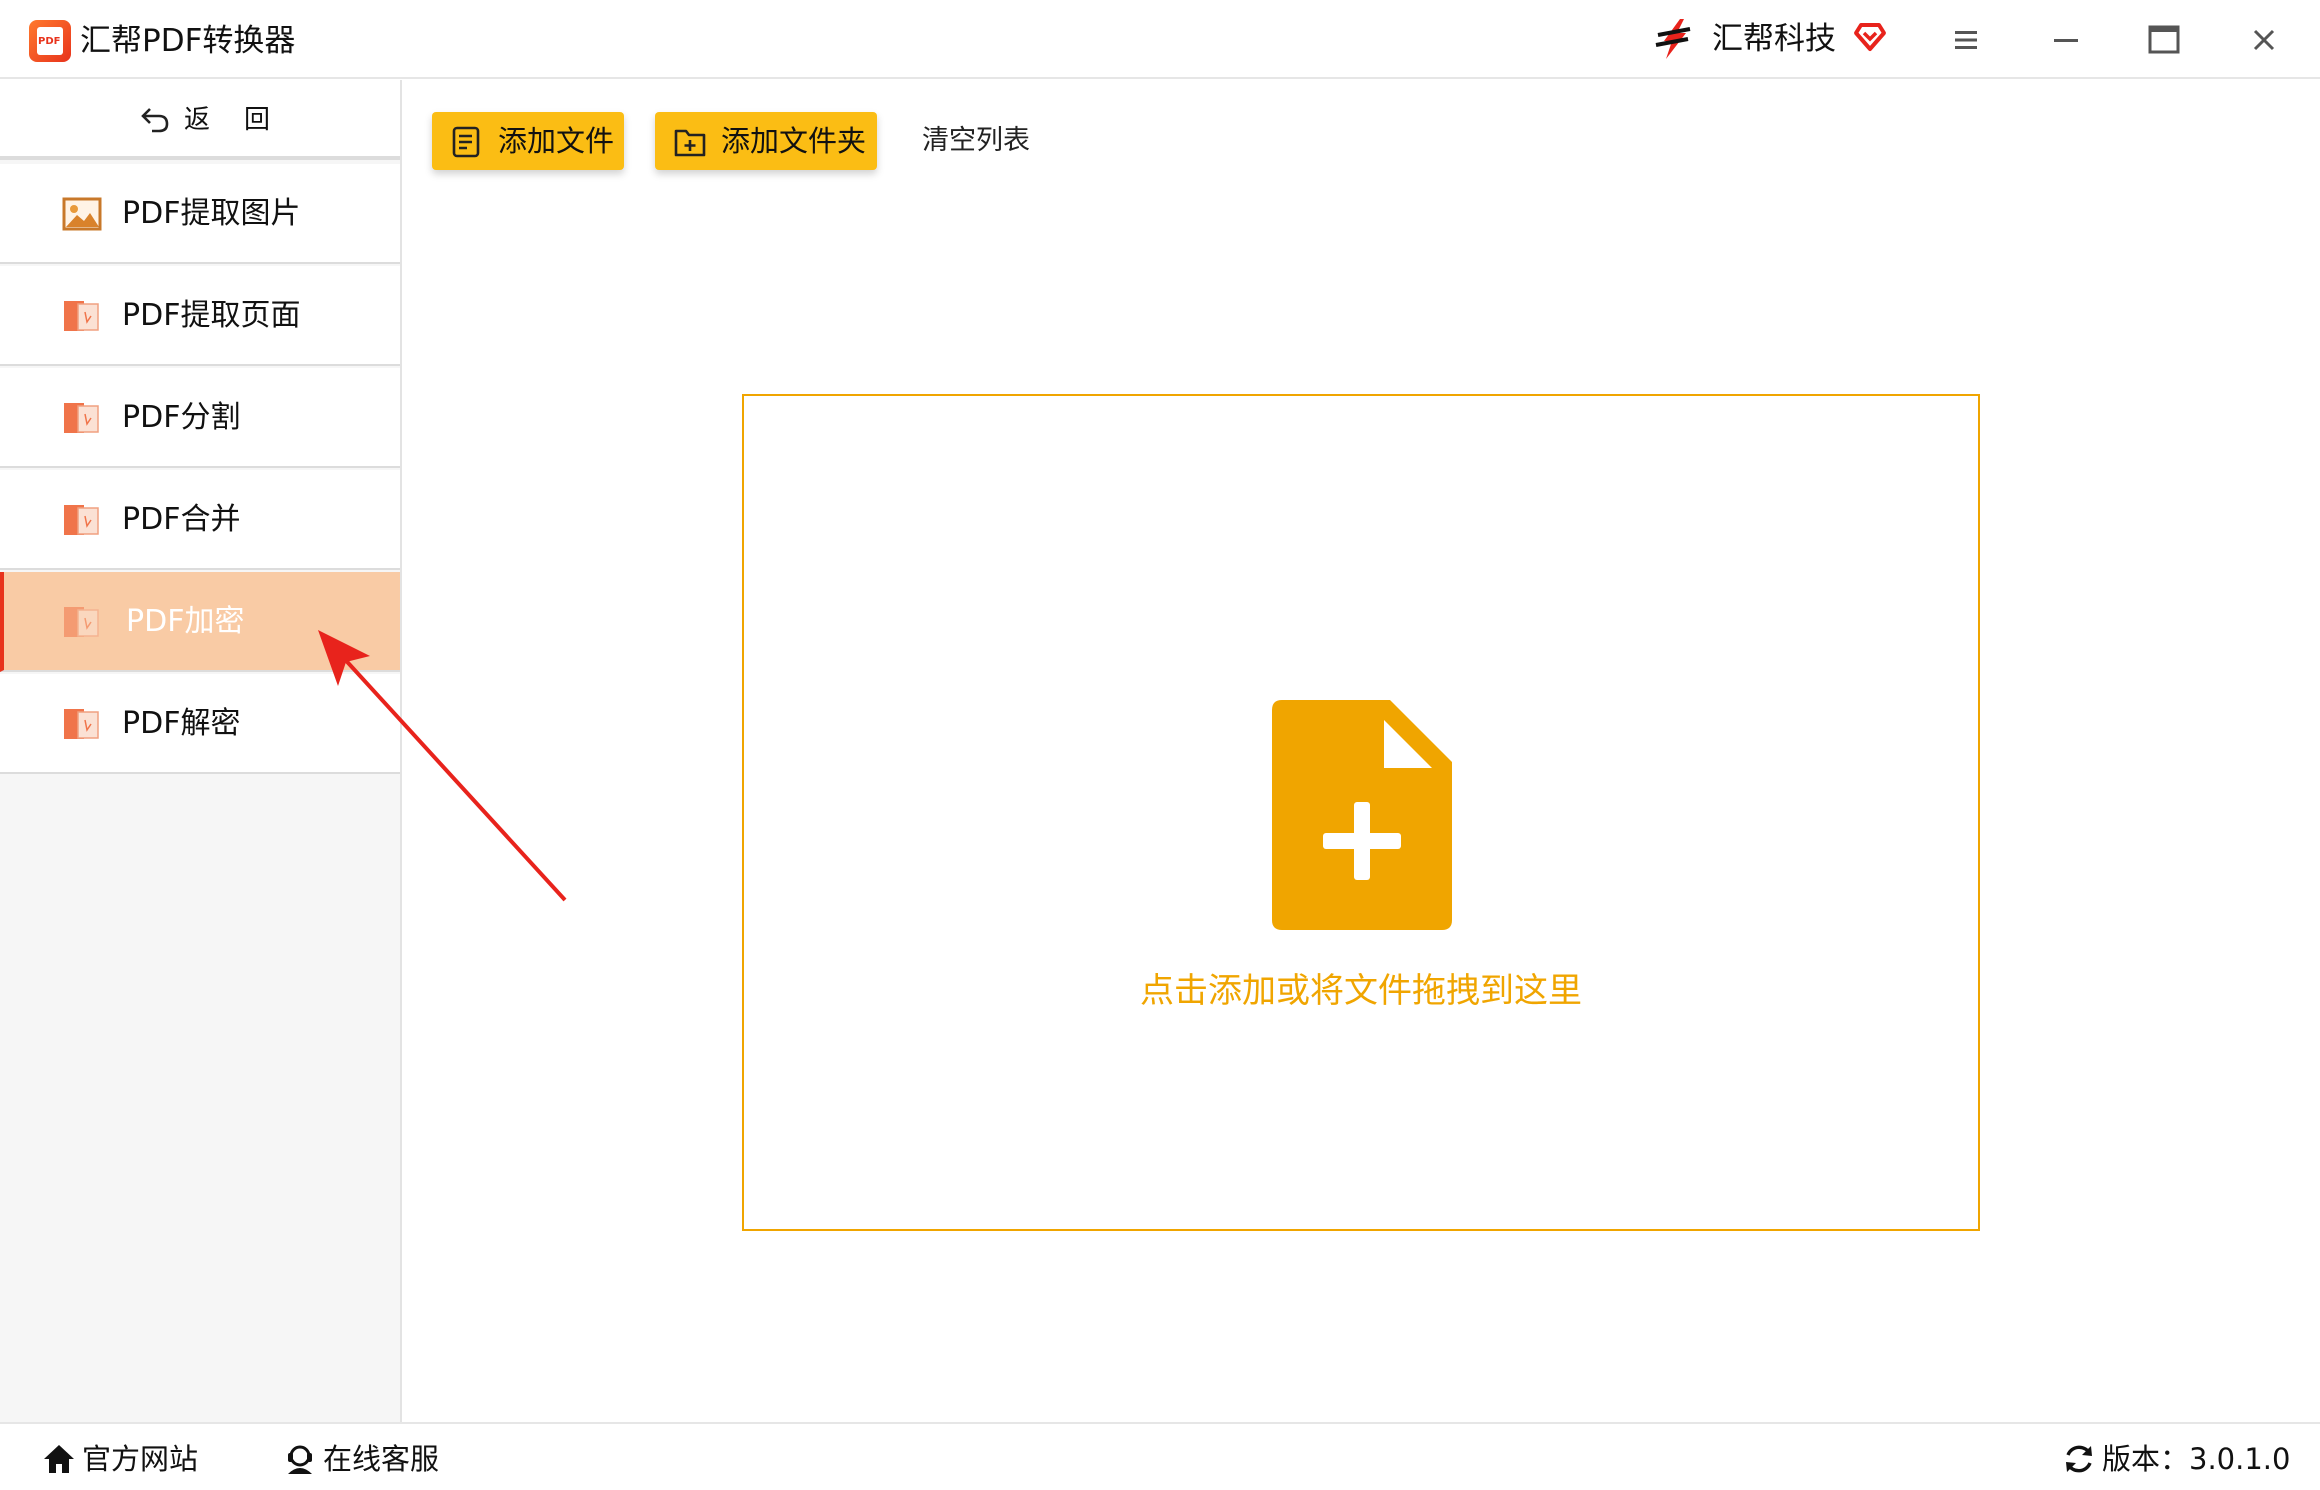  What do you see at coordinates (140, 1459) in the screenshot?
I see `official-website-label: 官方网站` at bounding box center [140, 1459].